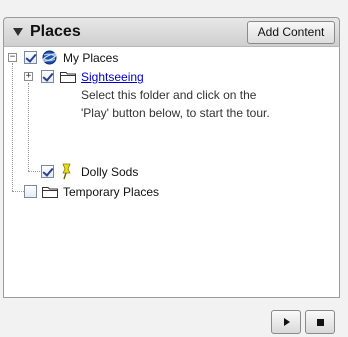 Image resolution: width=348 pixels, height=337 pixels. What do you see at coordinates (112, 77) in the screenshot?
I see `sightseeing-link: Sightseeing` at bounding box center [112, 77].